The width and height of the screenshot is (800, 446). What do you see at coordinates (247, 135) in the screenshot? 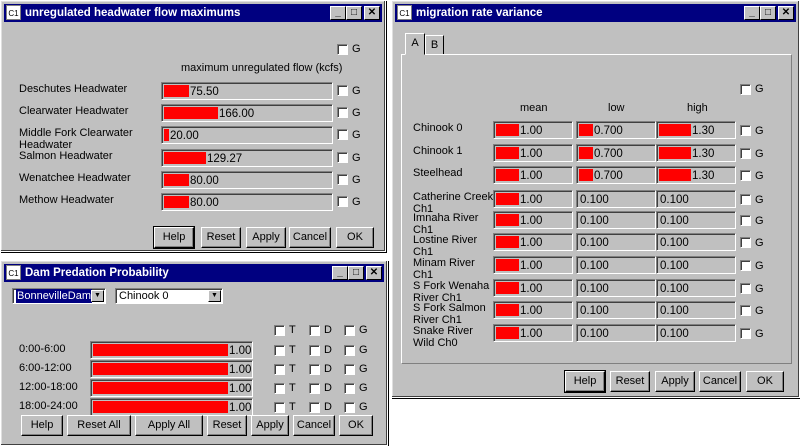
I see `flow-field: 20.00` at bounding box center [247, 135].